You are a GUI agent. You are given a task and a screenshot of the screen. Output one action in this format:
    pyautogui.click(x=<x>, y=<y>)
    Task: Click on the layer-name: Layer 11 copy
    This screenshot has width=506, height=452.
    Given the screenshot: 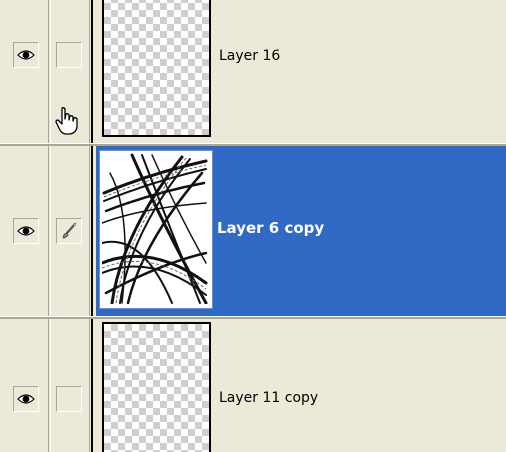 What is the action you would take?
    pyautogui.click(x=269, y=398)
    